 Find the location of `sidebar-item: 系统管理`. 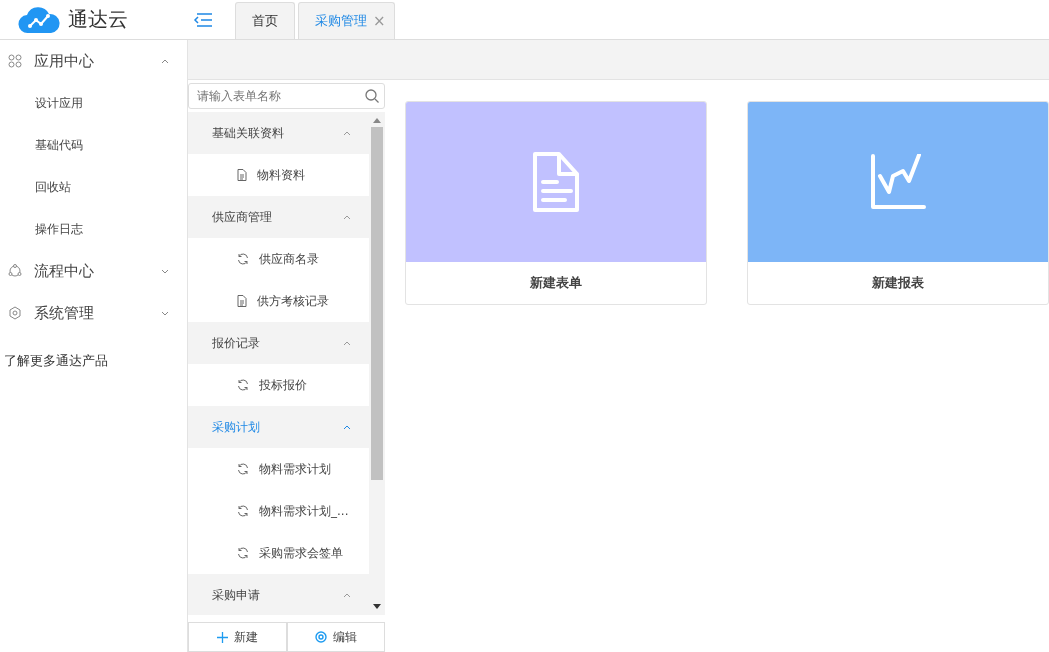

sidebar-item: 系统管理 is located at coordinates (93, 313).